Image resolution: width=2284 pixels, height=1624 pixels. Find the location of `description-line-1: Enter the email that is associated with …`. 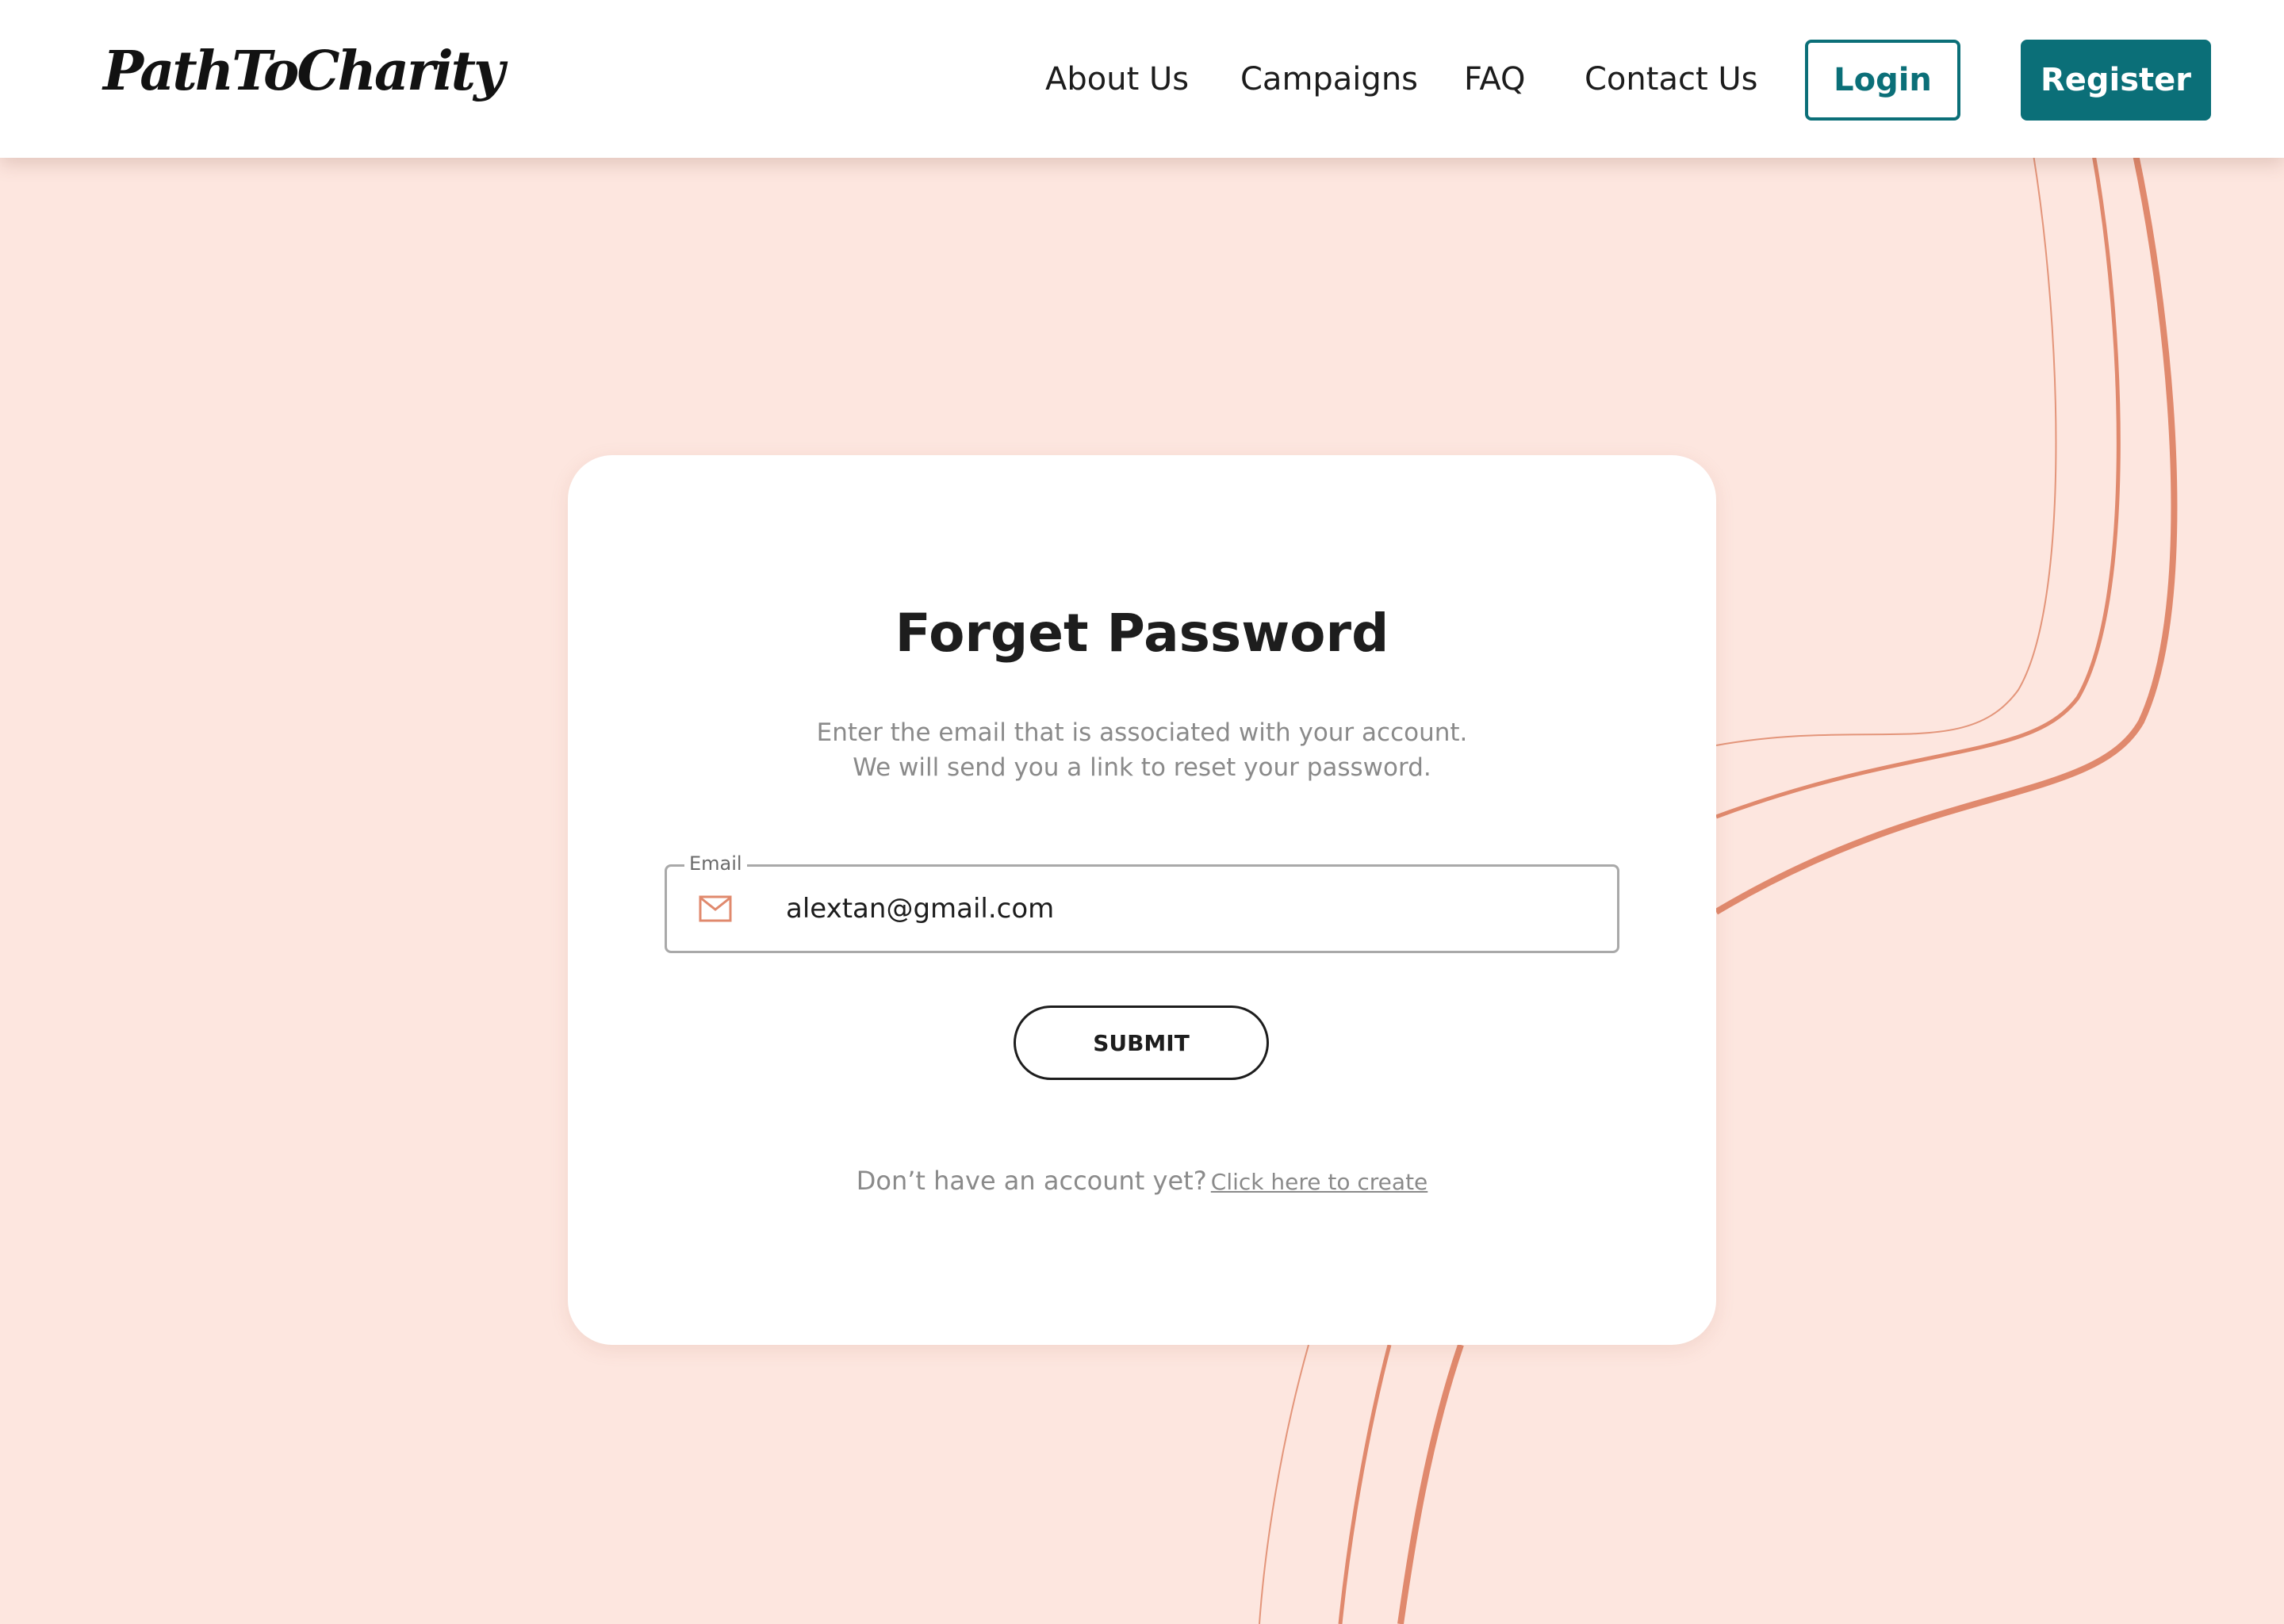

description-line-1: Enter the email that is associated with … is located at coordinates (1142, 732).